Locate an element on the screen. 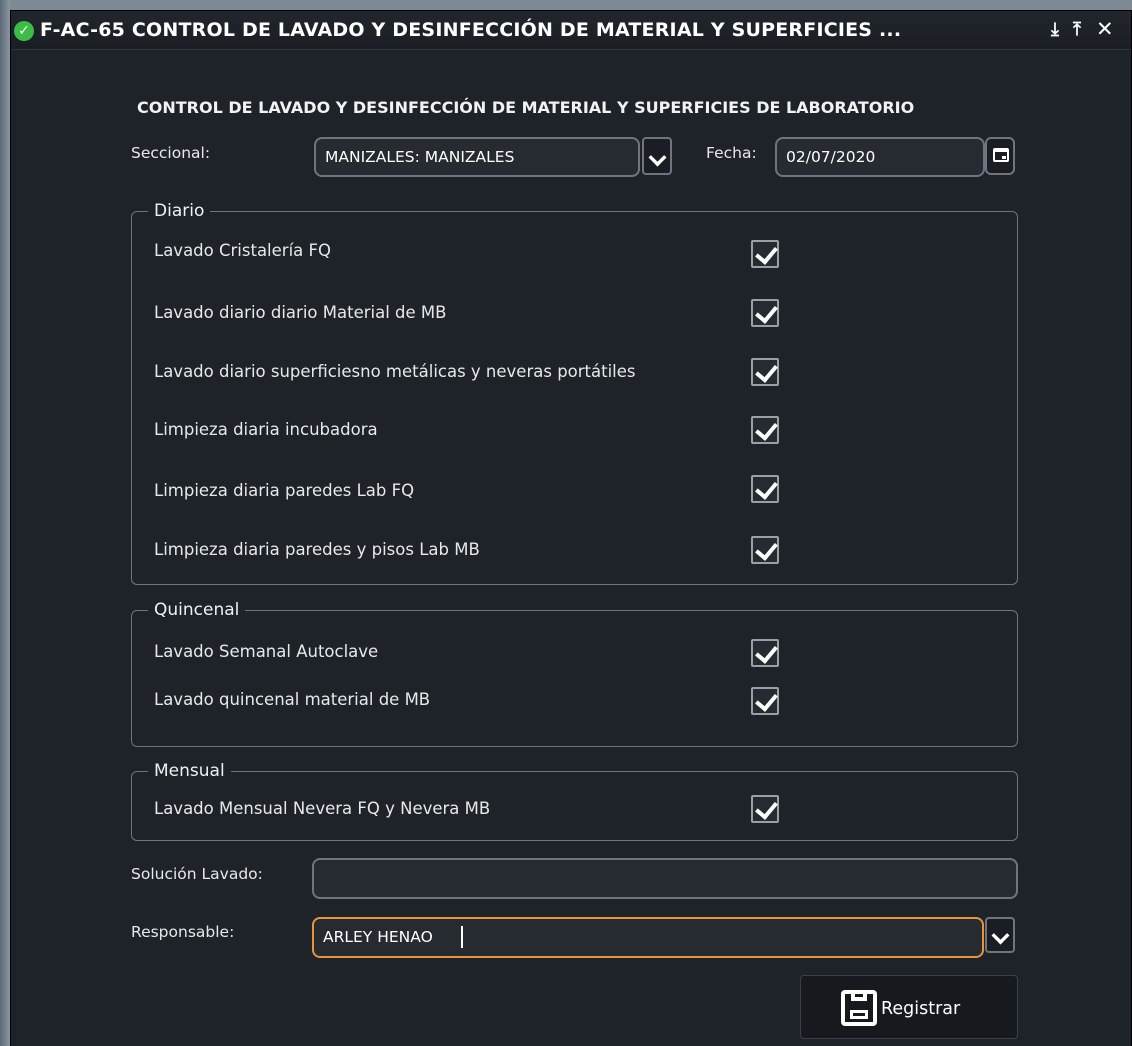 This screenshot has width=1132, height=1046. group-diario-title: Diario is located at coordinates (179, 211).